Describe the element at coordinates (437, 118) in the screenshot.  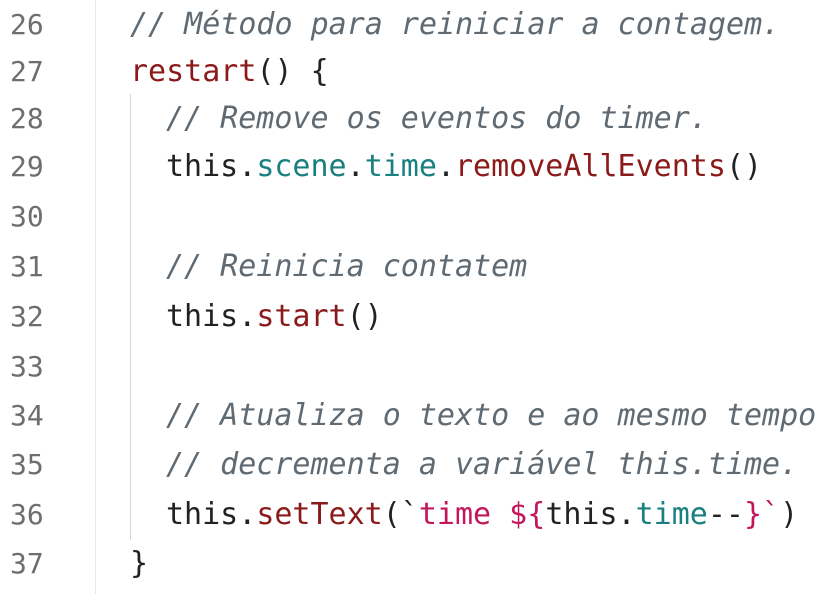
I see `code-line-comment: // Remove os eventos do timer.` at that location.